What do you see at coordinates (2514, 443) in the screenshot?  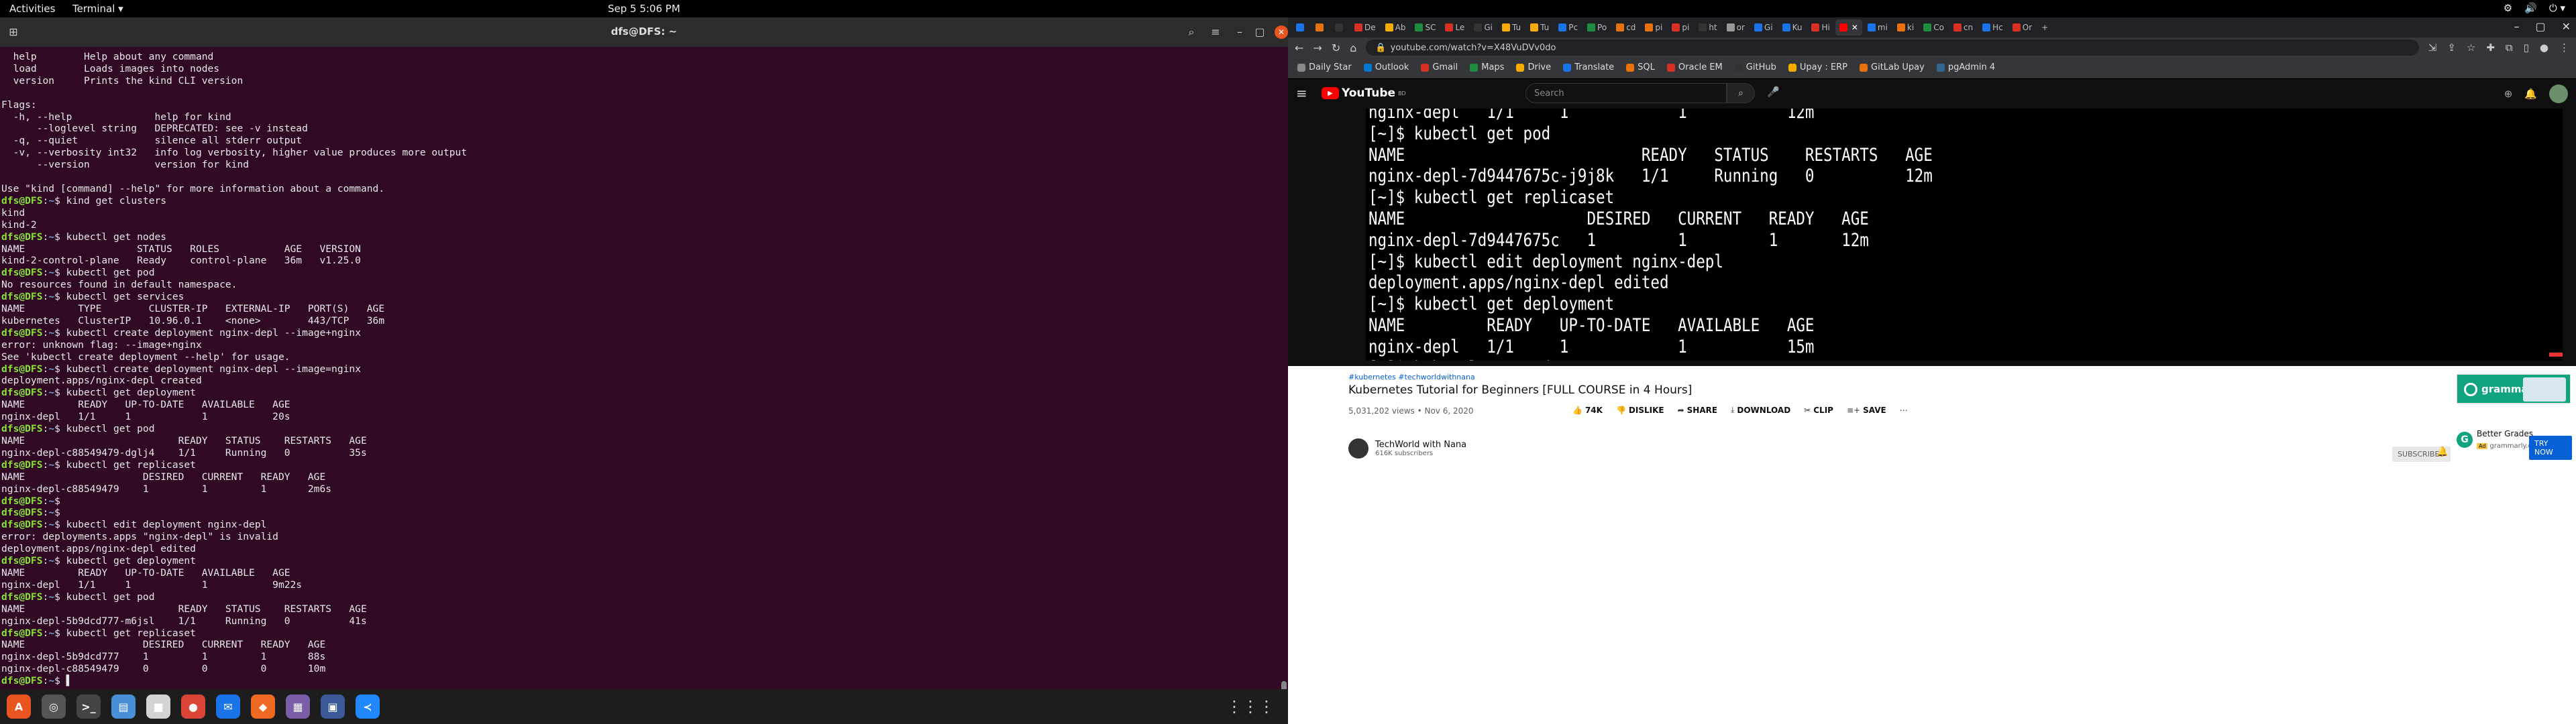 I see `ad-card: G Better Grades Ad grammarly.com TRY NOW` at bounding box center [2514, 443].